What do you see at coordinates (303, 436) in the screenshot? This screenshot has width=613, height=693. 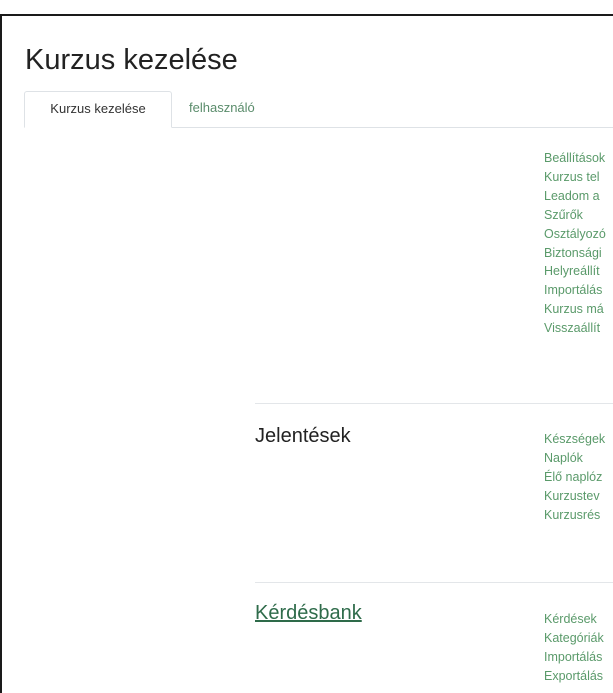 I see `reports-heading: Jelentések` at bounding box center [303, 436].